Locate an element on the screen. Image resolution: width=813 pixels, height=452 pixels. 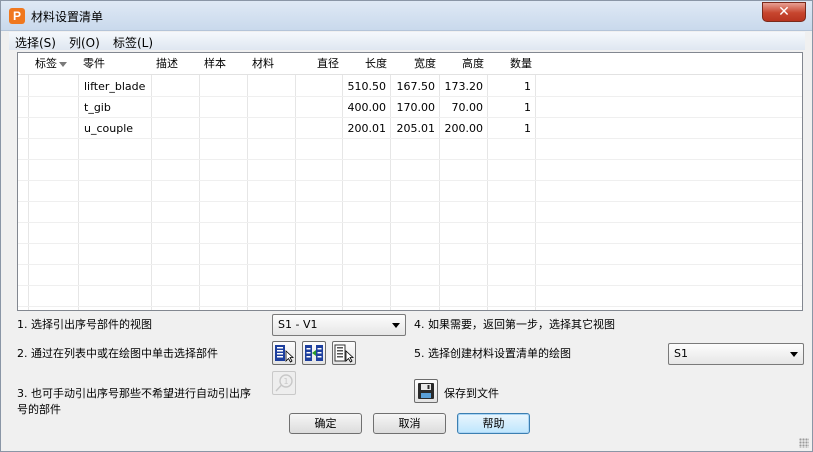
window-title: 材料设置清单 is located at coordinates (67, 17).